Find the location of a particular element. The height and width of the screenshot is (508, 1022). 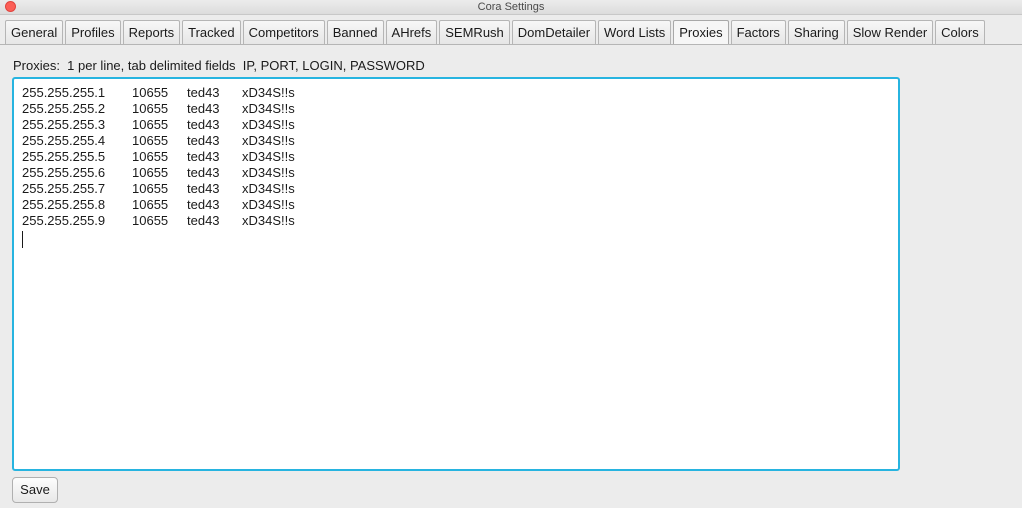

proxy-ip: 255.255.255.2 is located at coordinates (64, 108).